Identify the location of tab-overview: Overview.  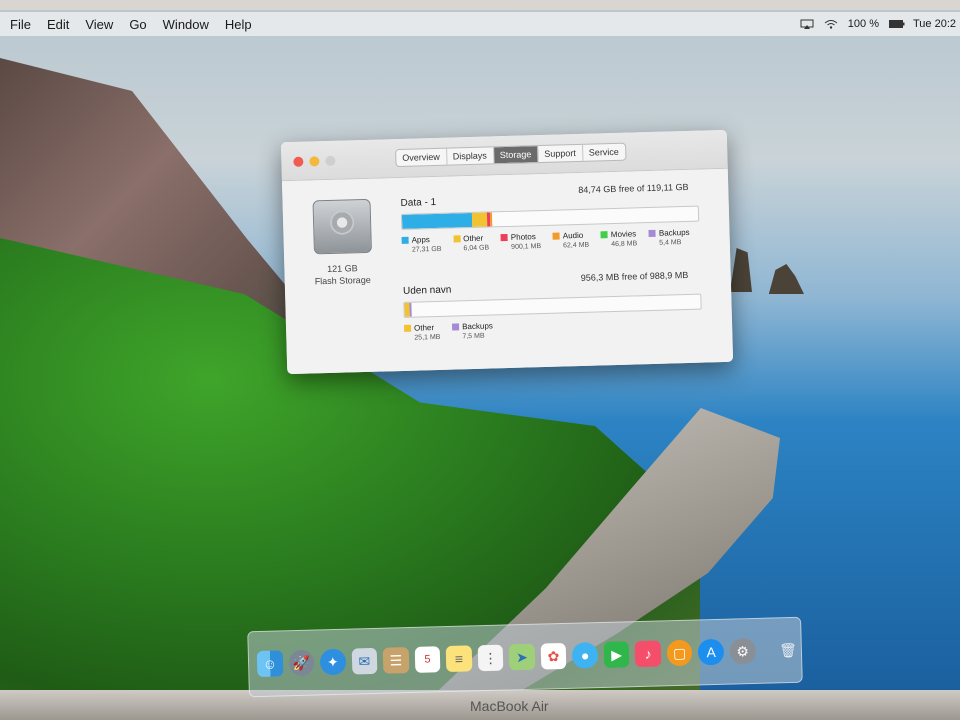
(422, 157).